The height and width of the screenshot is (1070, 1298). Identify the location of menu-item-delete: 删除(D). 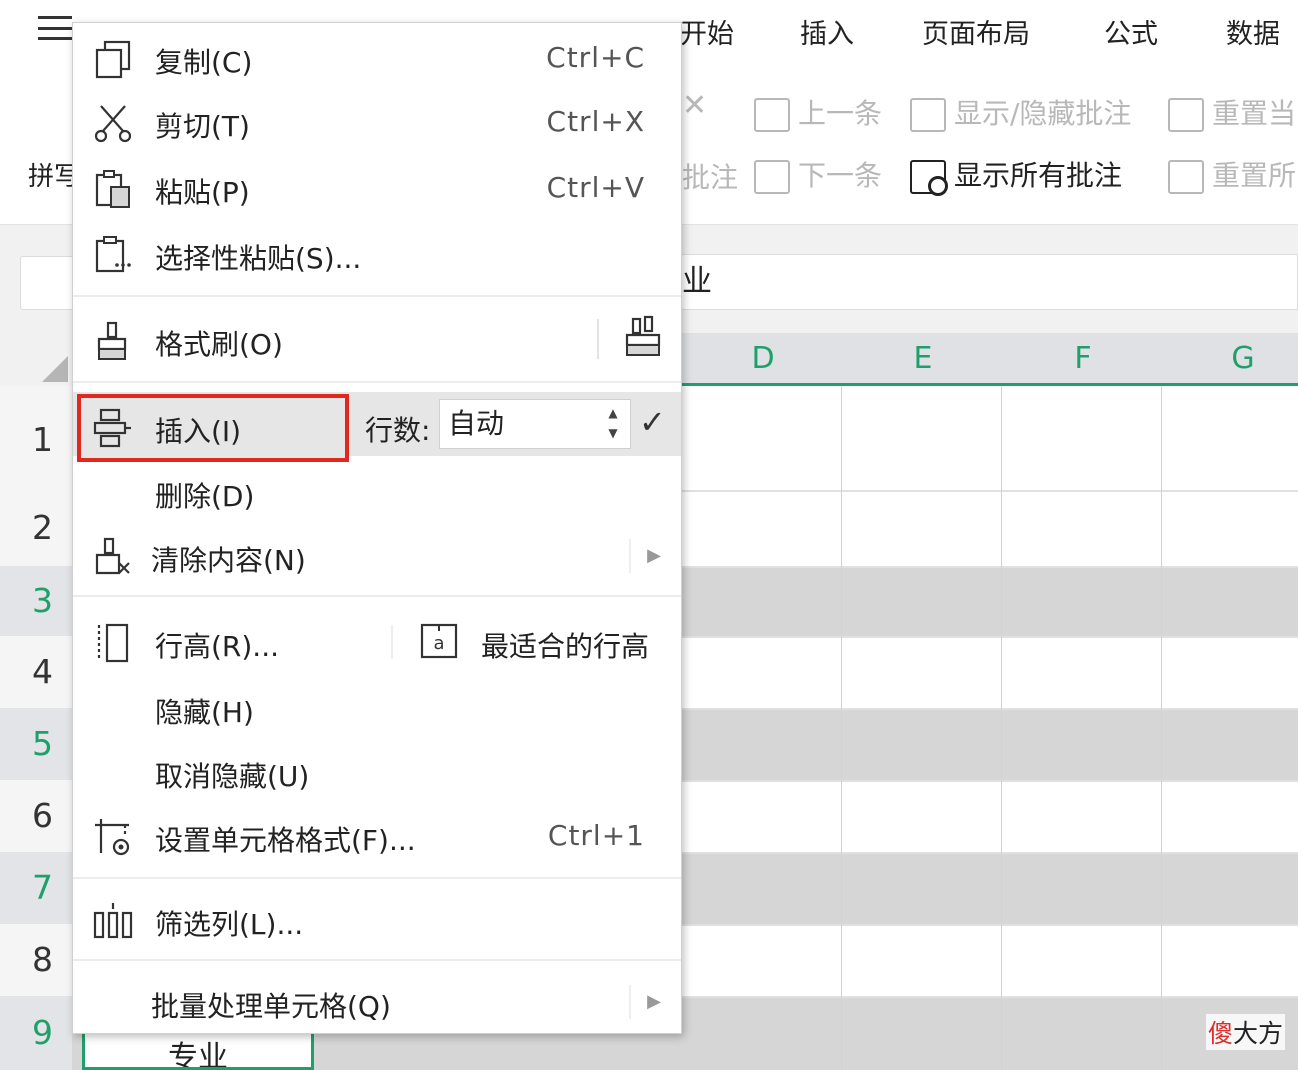
(377, 494).